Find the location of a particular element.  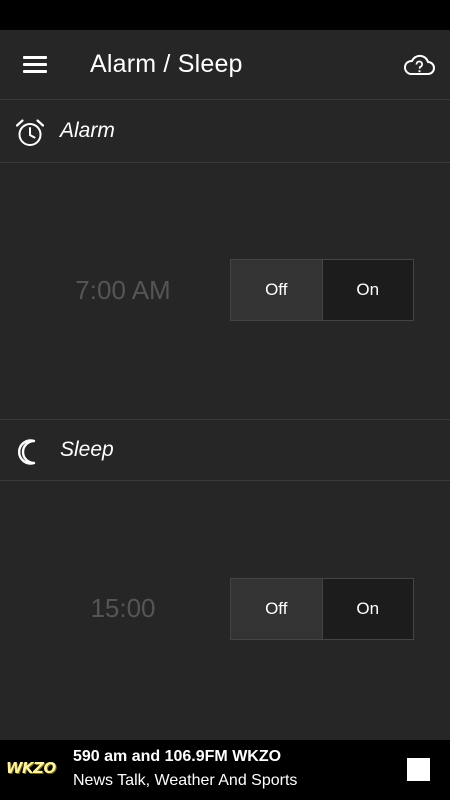

cloud-button is located at coordinates (419, 65).